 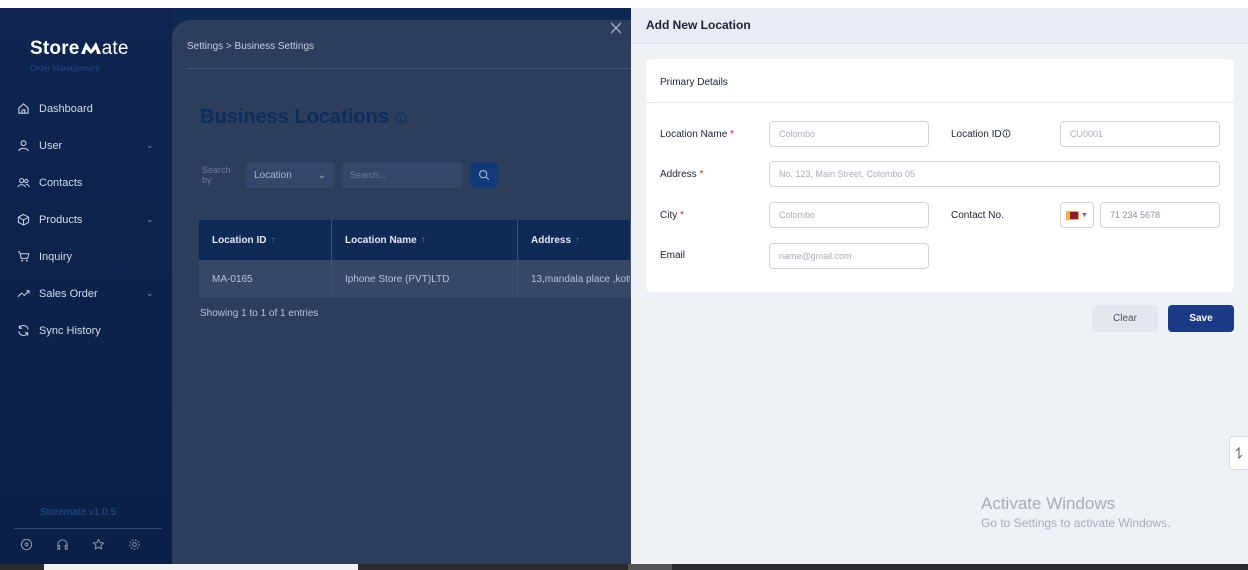 I want to click on taskbar-strip, so click(x=624, y=567).